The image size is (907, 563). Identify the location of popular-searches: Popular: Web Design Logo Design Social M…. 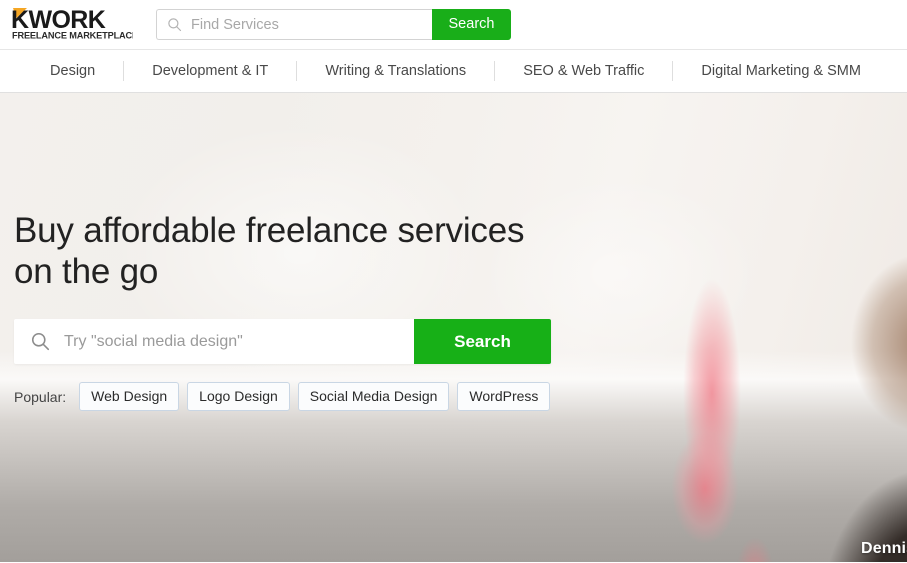
(314, 396).